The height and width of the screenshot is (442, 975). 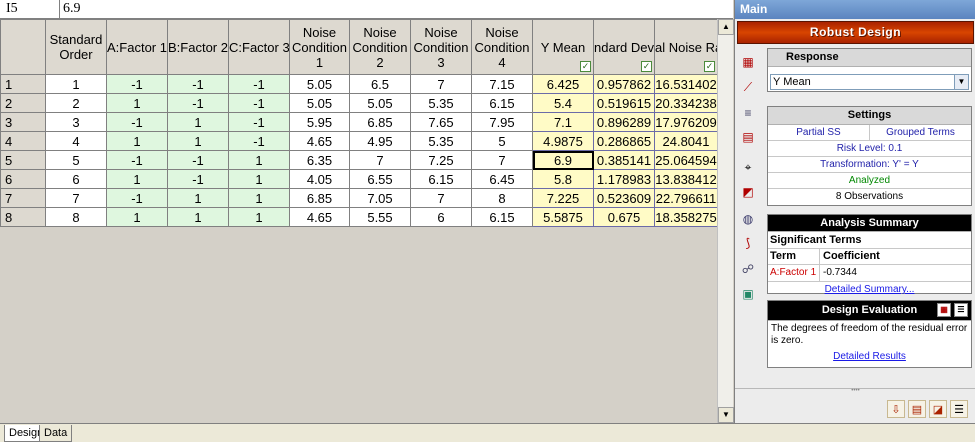 What do you see at coordinates (563, 47) in the screenshot?
I see `column-header: Y Mean ✓` at bounding box center [563, 47].